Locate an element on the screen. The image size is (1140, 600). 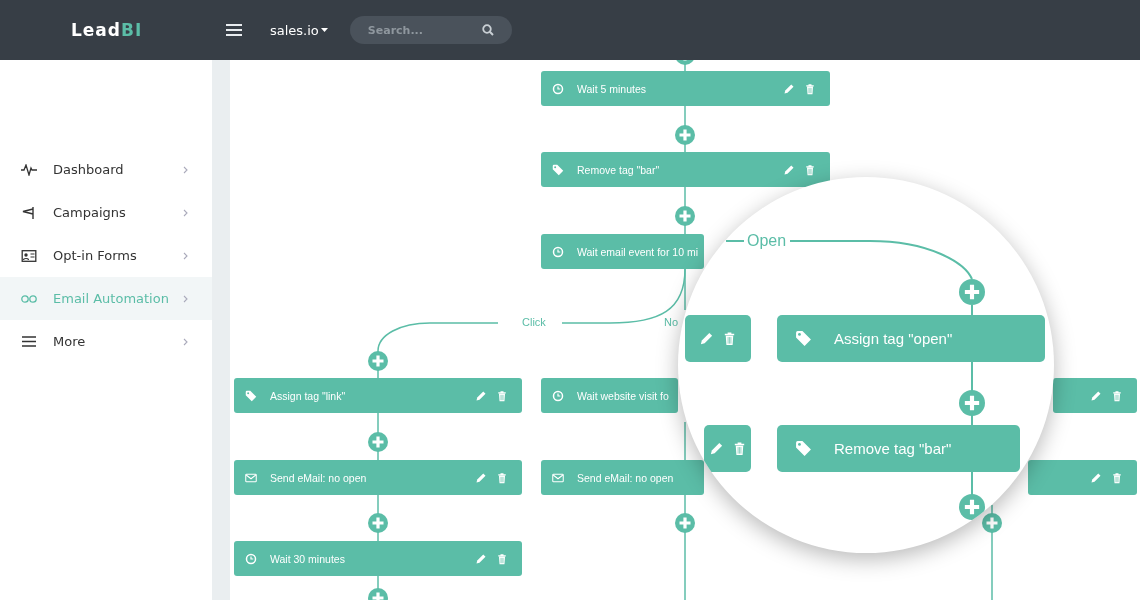
id-card-icon is located at coordinates (29, 255).